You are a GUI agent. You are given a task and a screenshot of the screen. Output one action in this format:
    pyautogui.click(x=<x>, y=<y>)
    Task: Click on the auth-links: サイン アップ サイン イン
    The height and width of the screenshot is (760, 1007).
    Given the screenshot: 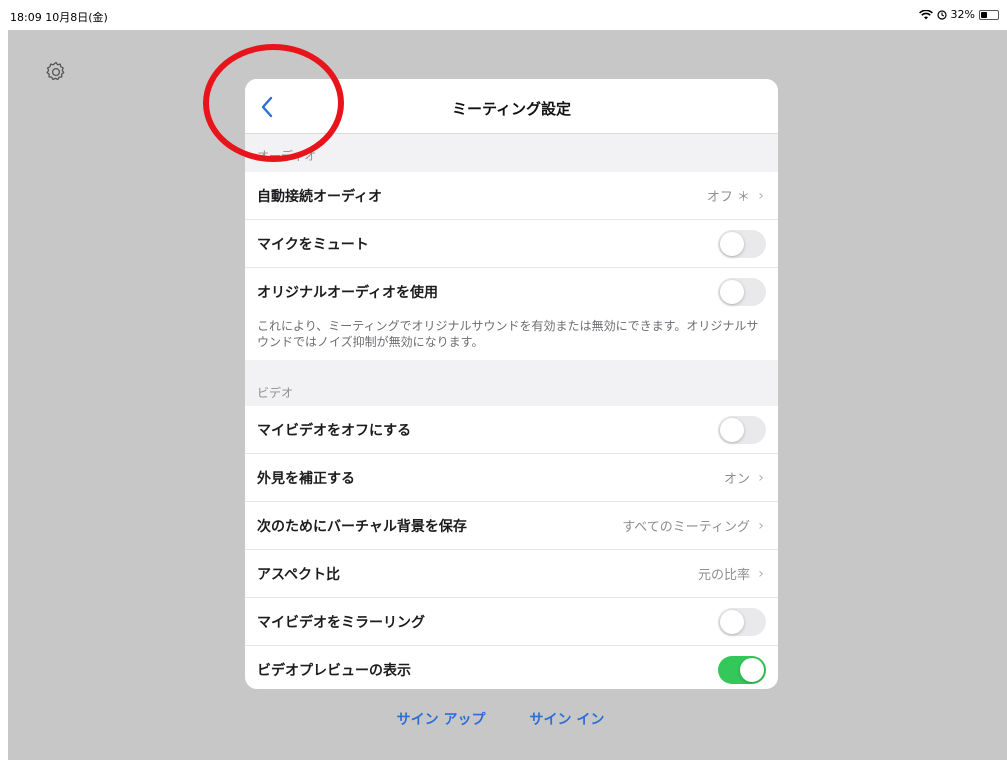 What is the action you would take?
    pyautogui.click(x=503, y=719)
    